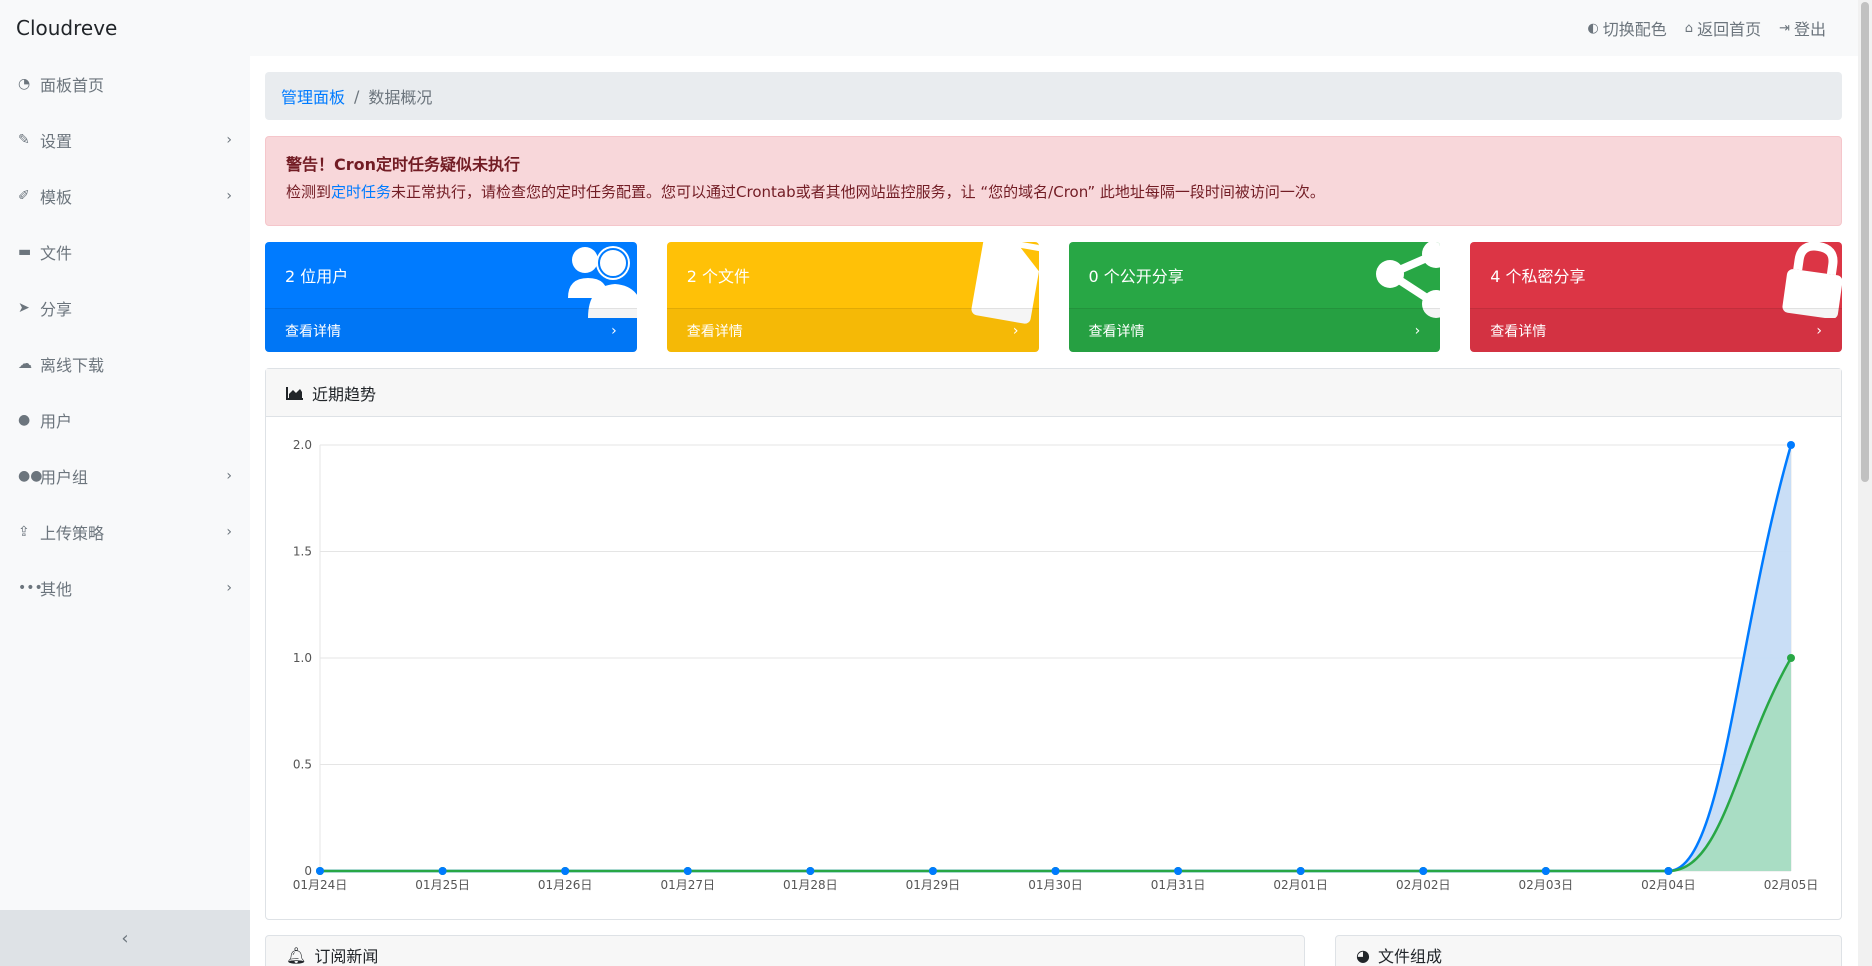  What do you see at coordinates (810, 885) in the screenshot?
I see `x-tick-label: 01月28日` at bounding box center [810, 885].